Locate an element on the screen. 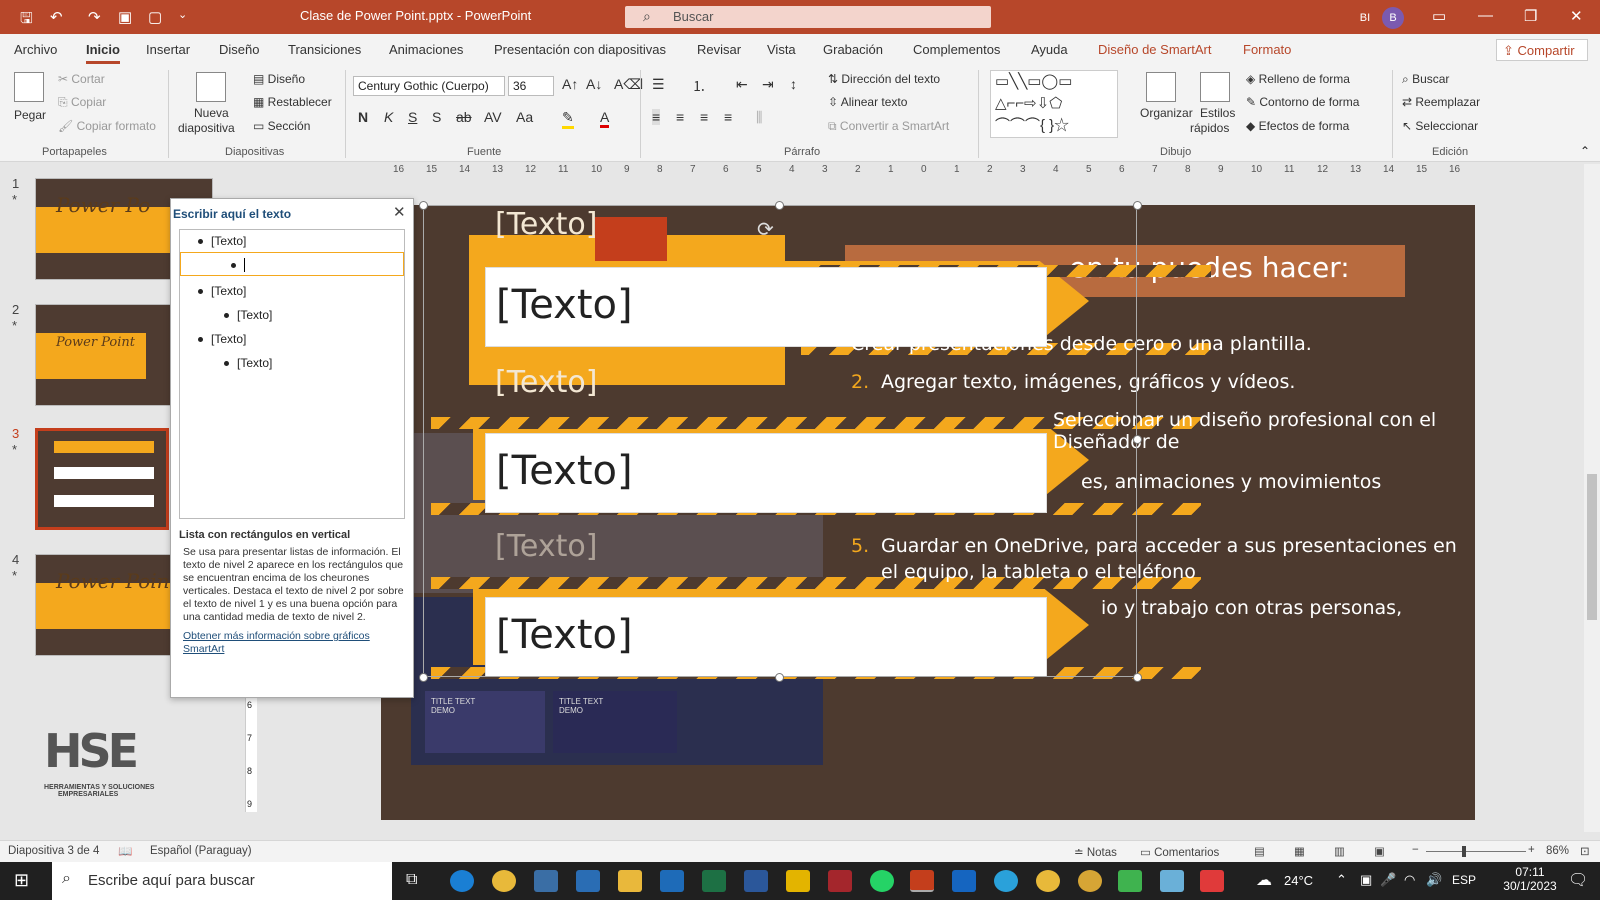  strikethrough-button: ab is located at coordinates (464, 117).